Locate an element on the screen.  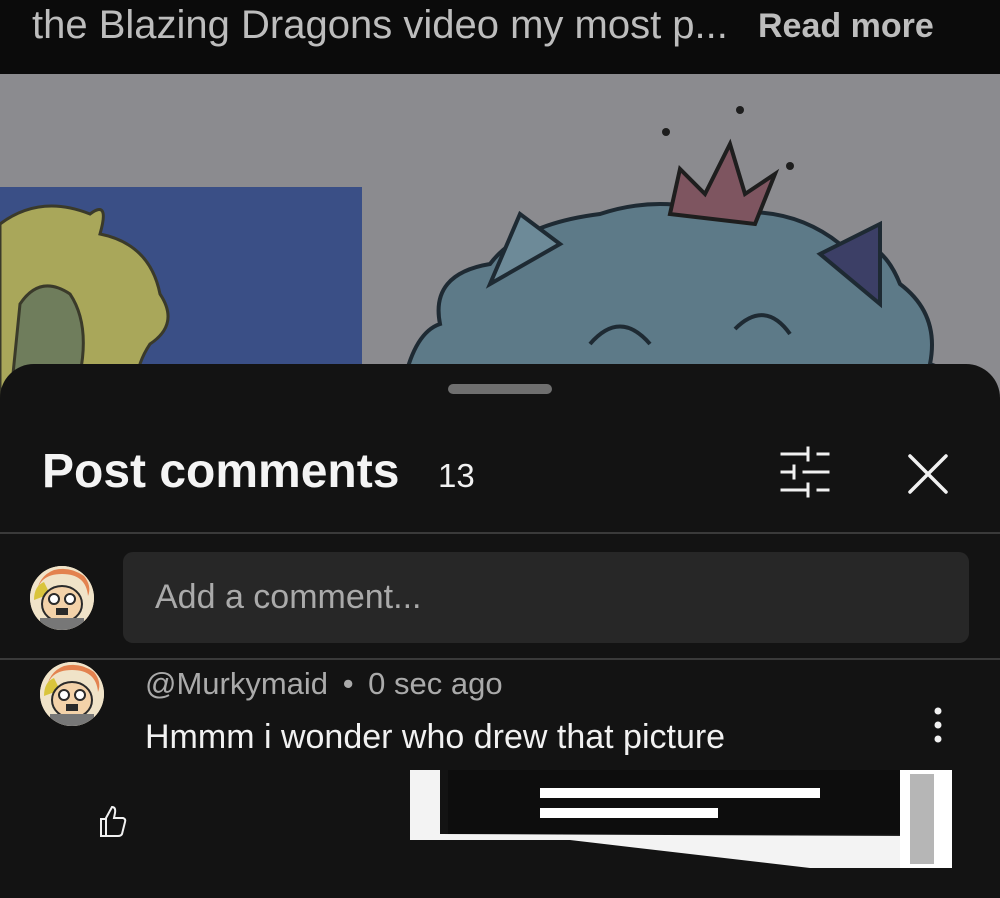
sheet-title: Post comments is located at coordinates (221, 471).